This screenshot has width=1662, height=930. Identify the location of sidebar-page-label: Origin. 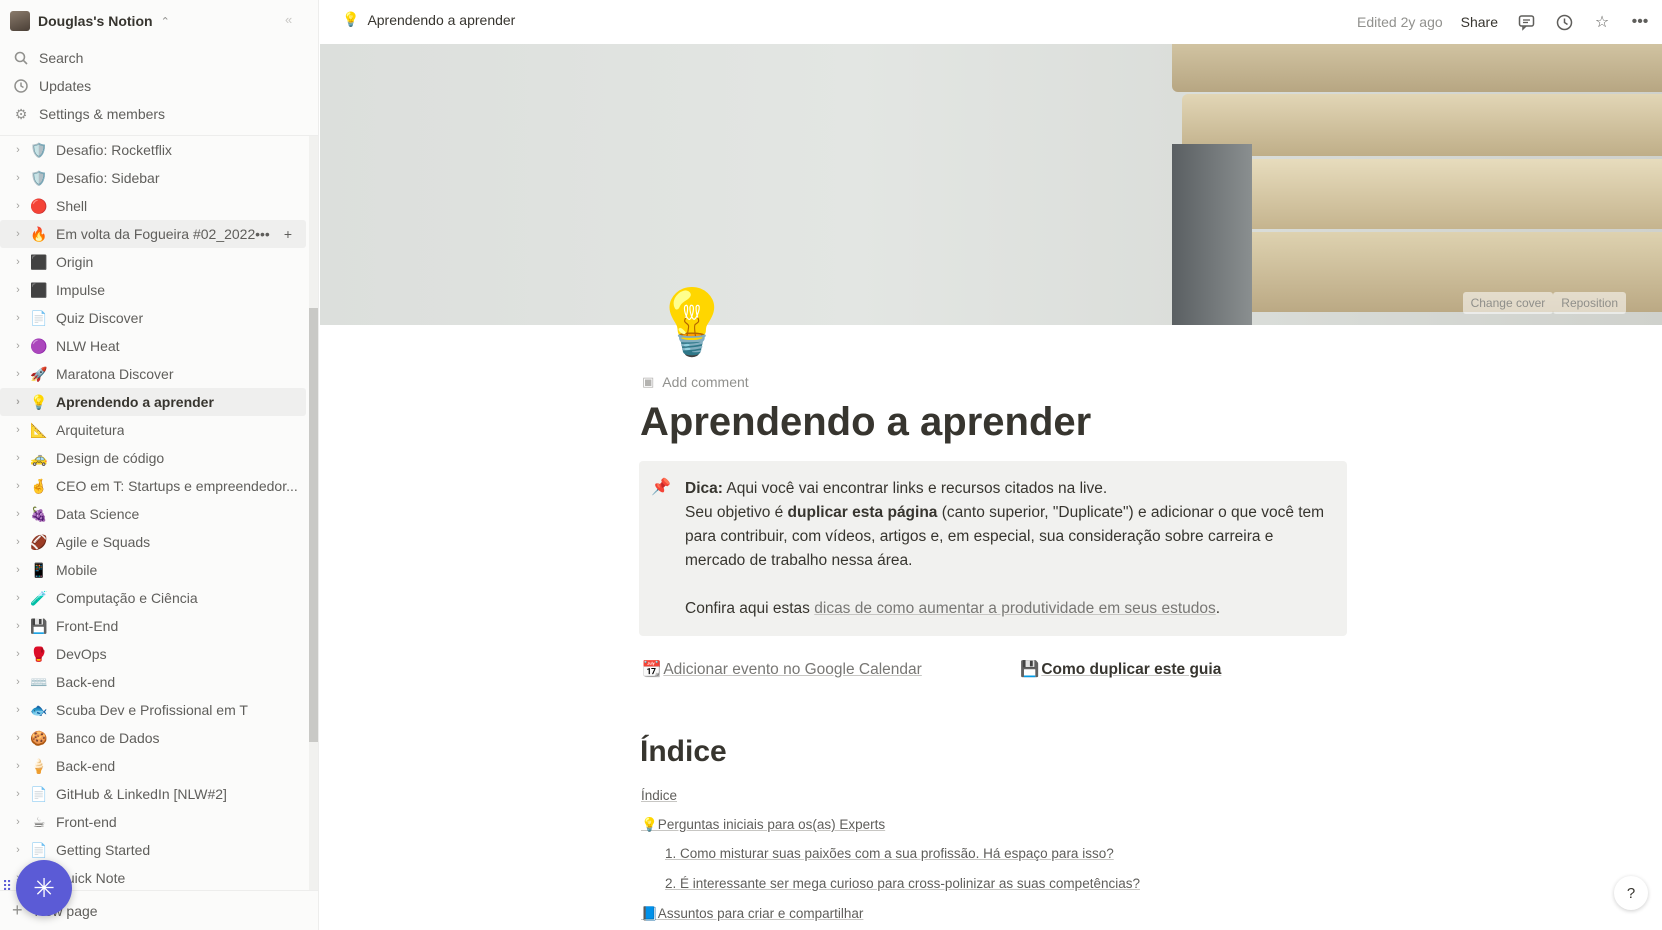
(75, 262).